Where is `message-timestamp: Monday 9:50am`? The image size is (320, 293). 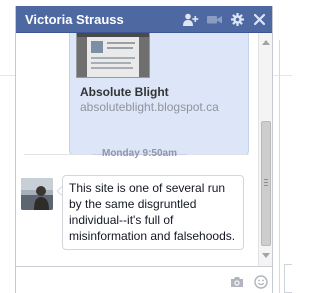 message-timestamp: Monday 9:50am is located at coordinates (139, 153).